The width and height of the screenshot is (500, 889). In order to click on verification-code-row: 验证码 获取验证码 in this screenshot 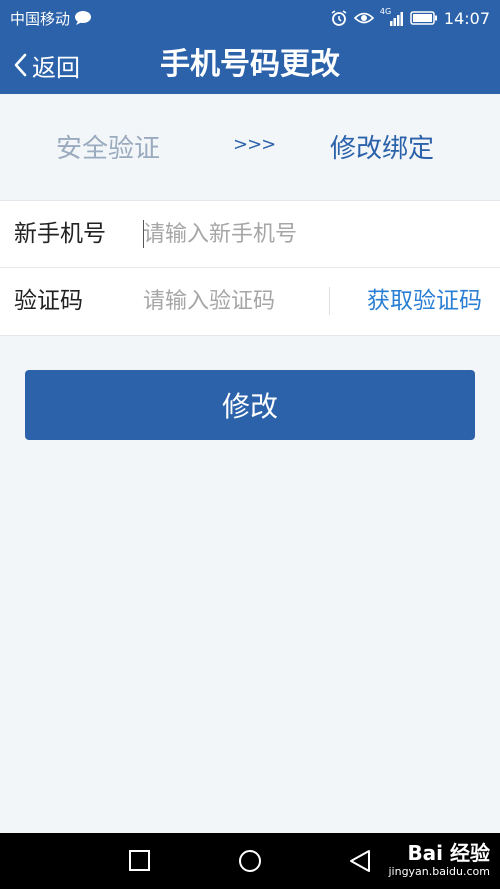, I will do `click(250, 301)`.